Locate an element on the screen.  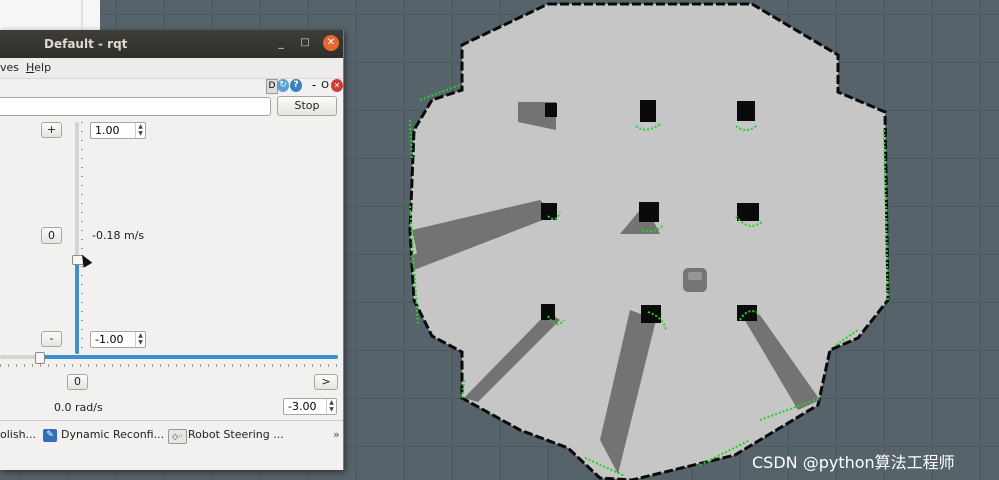
help-icon: ? is located at coordinates (296, 85).